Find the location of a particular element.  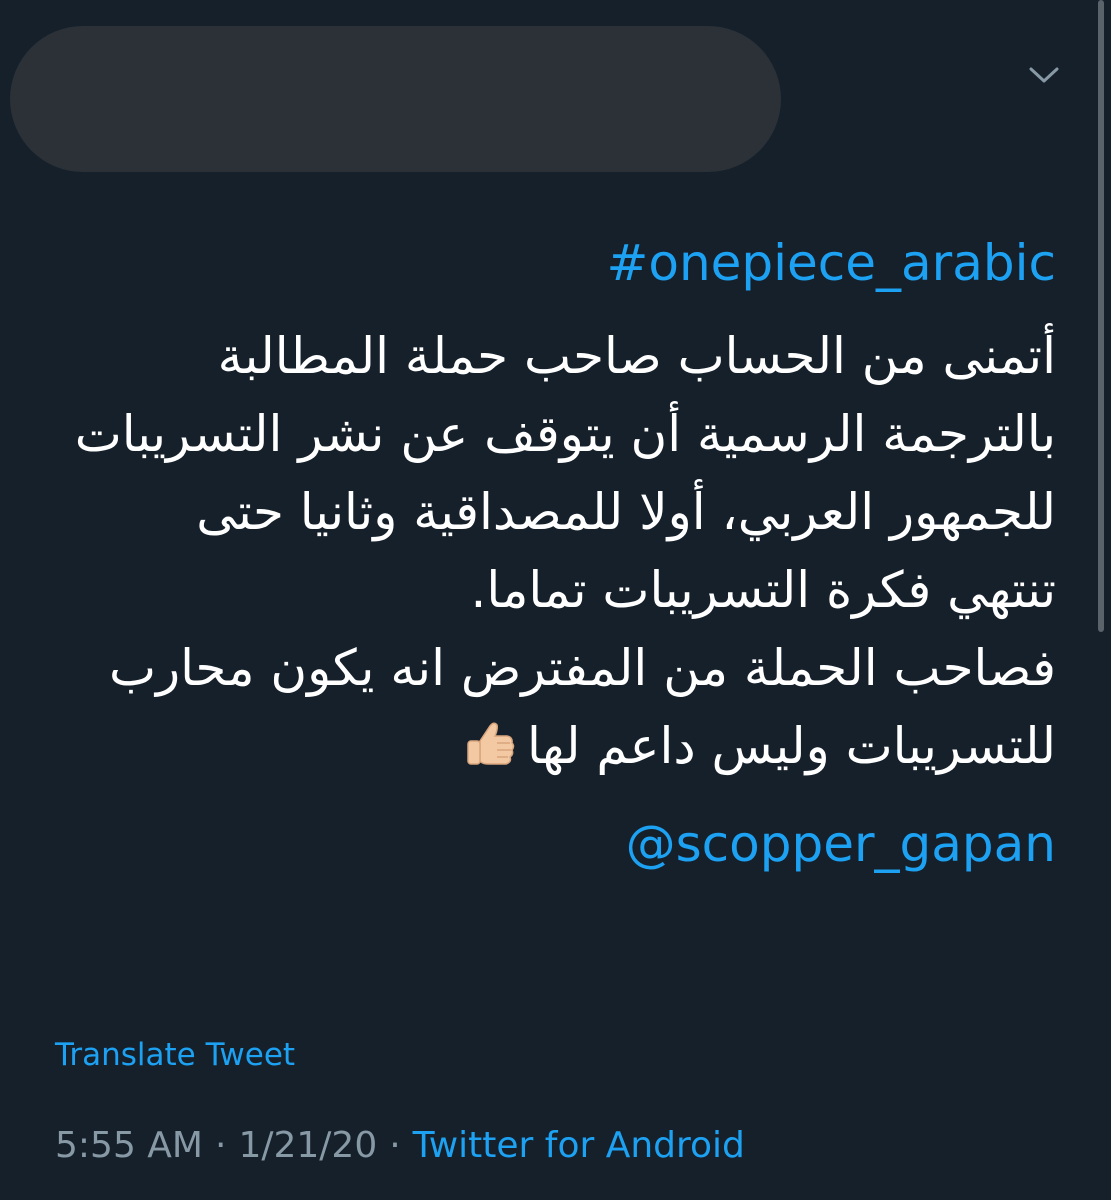

tweet-menu-button is located at coordinates (1044, 75).